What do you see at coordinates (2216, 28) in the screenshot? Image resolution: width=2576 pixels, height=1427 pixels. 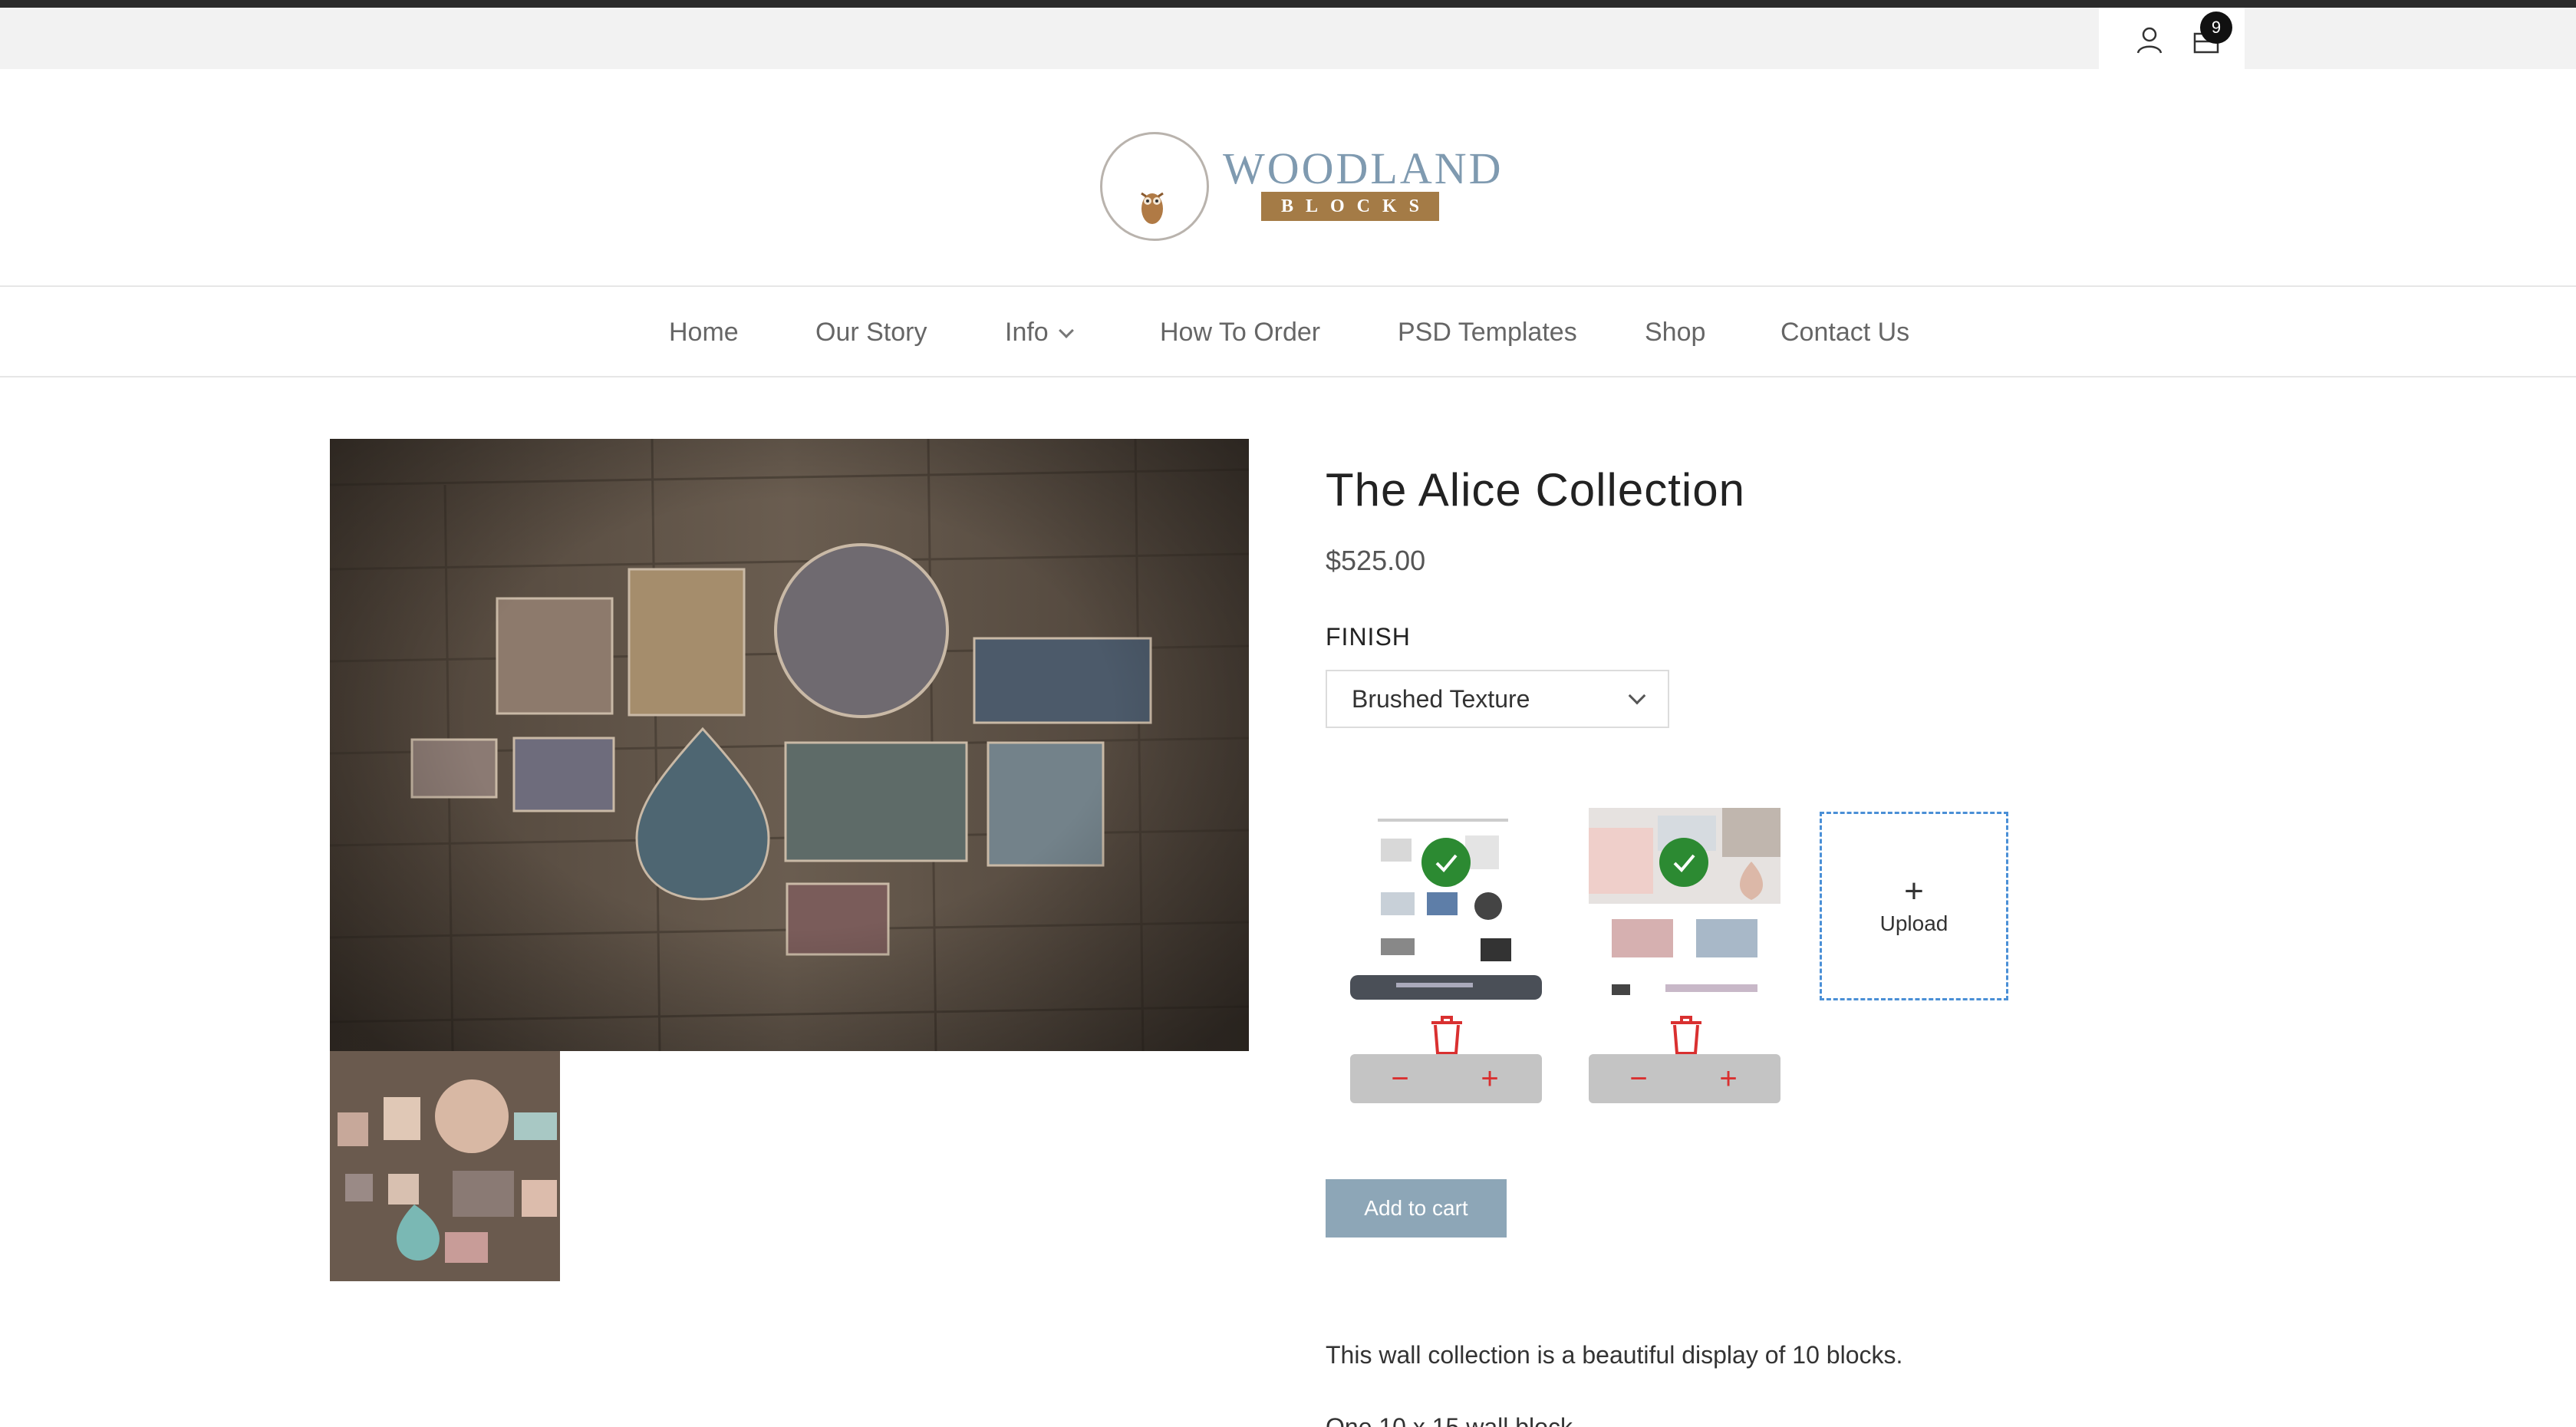 I see `cart-count-badge: 9` at bounding box center [2216, 28].